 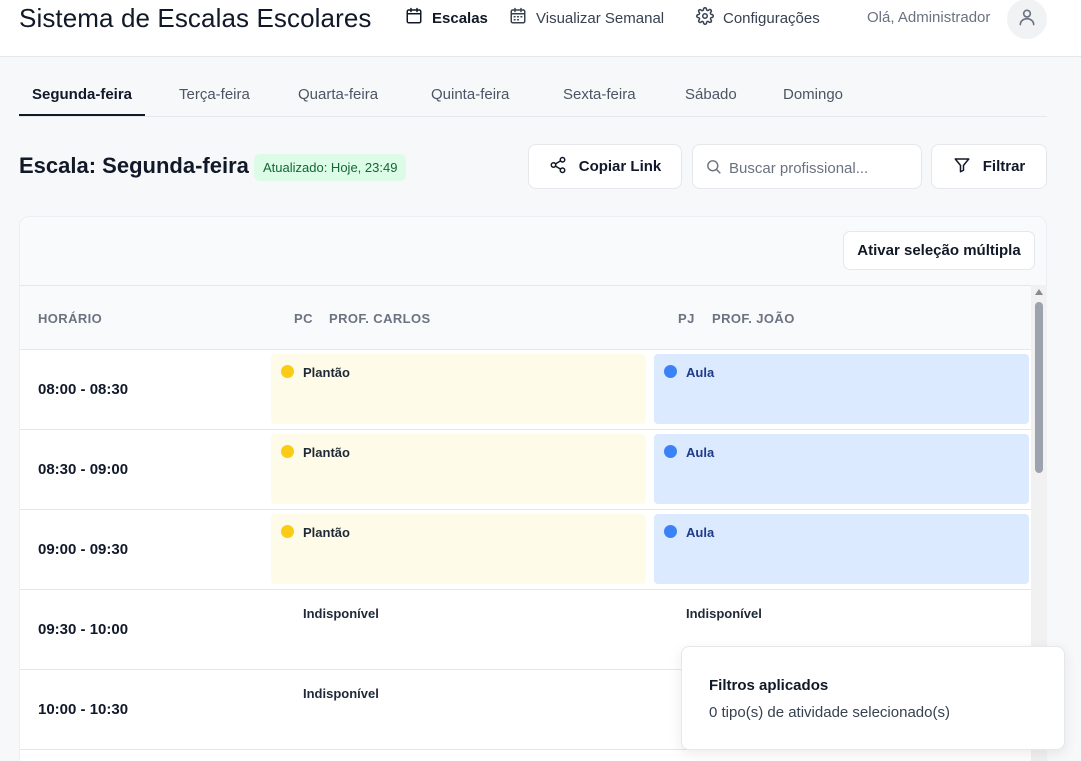 I want to click on user-greeting: Olá, Administrador, so click(x=929, y=17).